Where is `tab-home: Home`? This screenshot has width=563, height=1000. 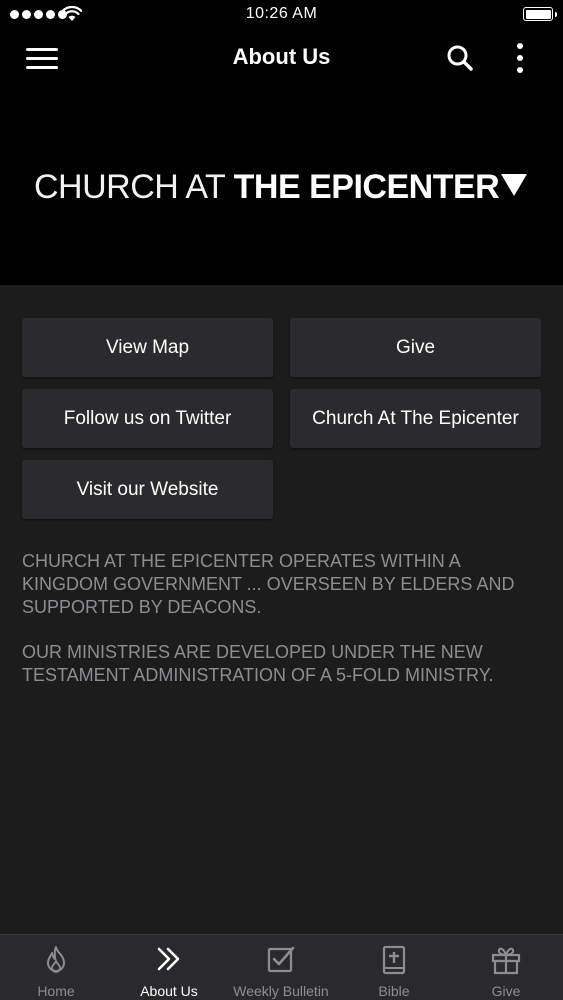 tab-home: Home is located at coordinates (56, 967).